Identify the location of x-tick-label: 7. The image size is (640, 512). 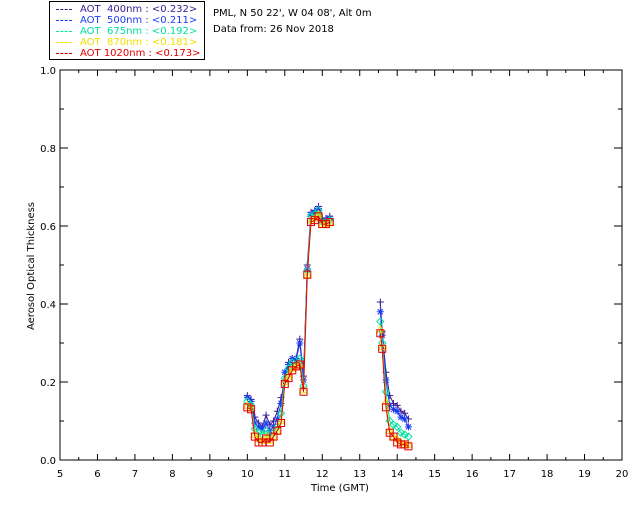
(135, 474).